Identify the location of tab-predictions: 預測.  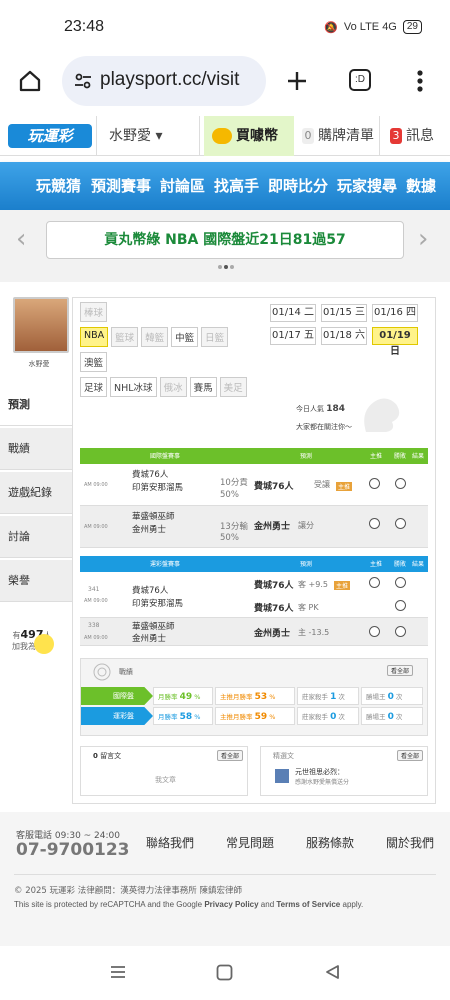
(36, 405).